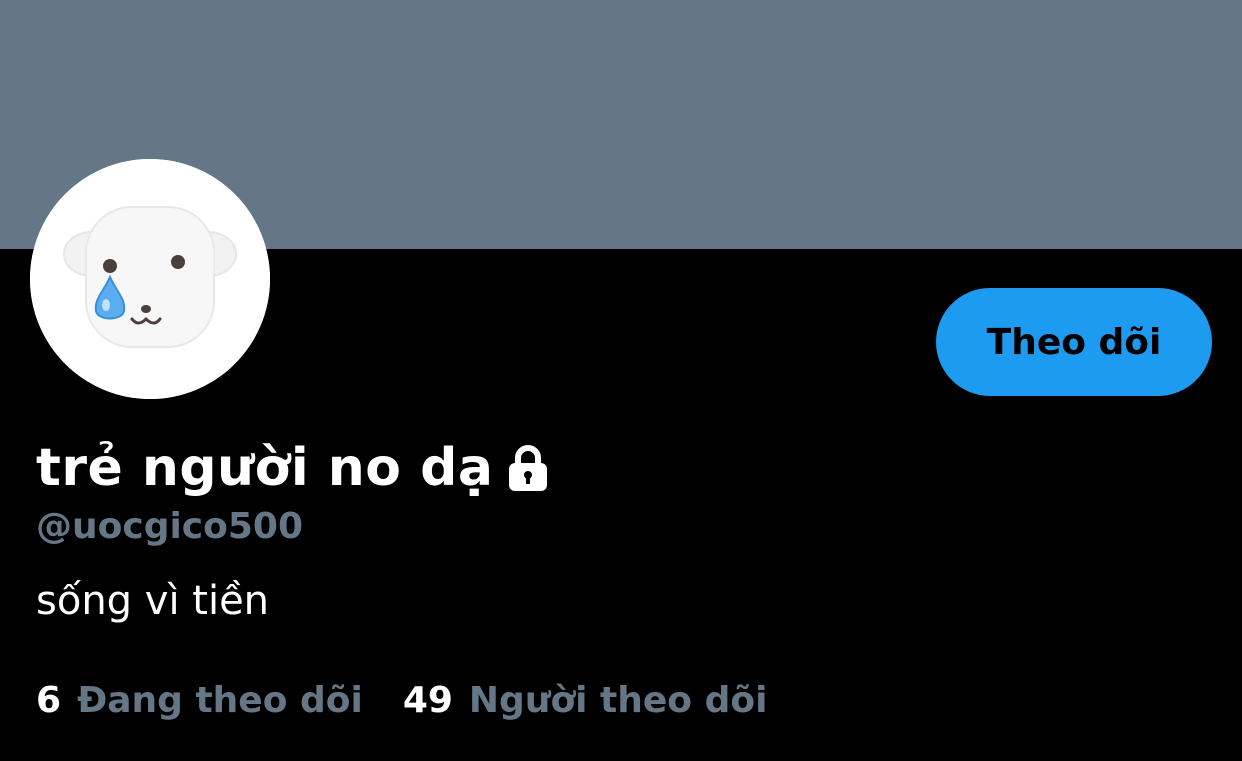  Describe the element at coordinates (49, 700) in the screenshot. I see `following-count: 6` at that location.